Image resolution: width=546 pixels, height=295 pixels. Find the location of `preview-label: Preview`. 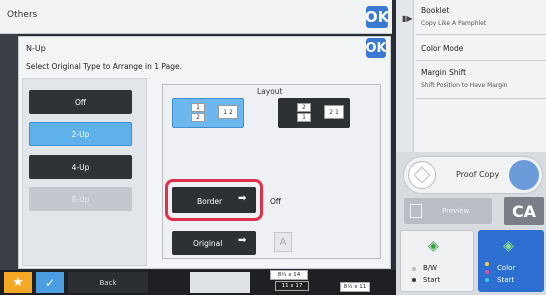

preview-label: Preview is located at coordinates (456, 211).